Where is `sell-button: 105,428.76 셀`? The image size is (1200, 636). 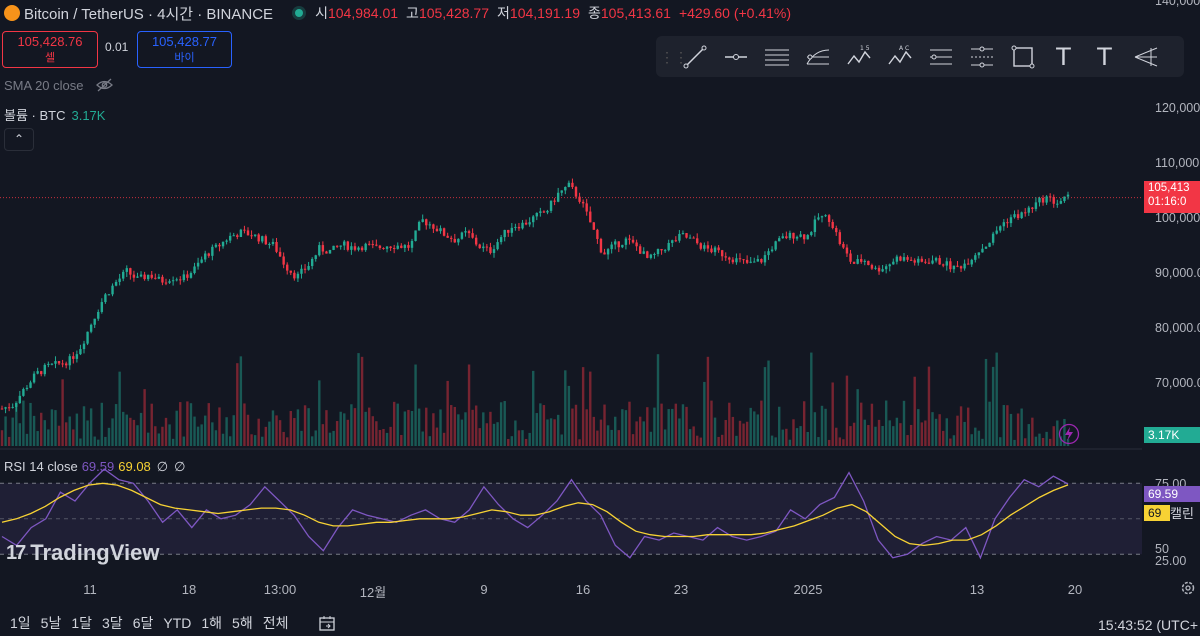
sell-button: 105,428.76 셀 is located at coordinates (50, 49).